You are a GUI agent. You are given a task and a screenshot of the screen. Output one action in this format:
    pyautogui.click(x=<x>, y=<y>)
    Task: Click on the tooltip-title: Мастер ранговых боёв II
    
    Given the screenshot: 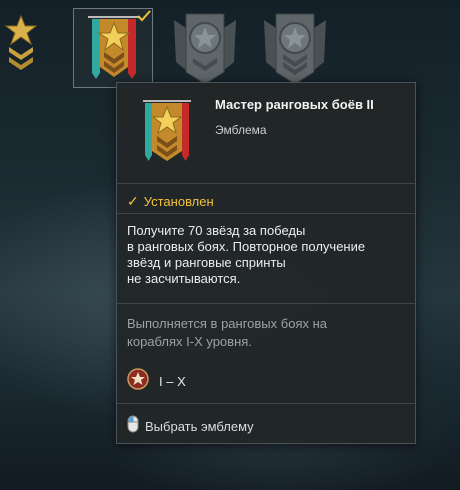 What is the action you would take?
    pyautogui.click(x=294, y=104)
    